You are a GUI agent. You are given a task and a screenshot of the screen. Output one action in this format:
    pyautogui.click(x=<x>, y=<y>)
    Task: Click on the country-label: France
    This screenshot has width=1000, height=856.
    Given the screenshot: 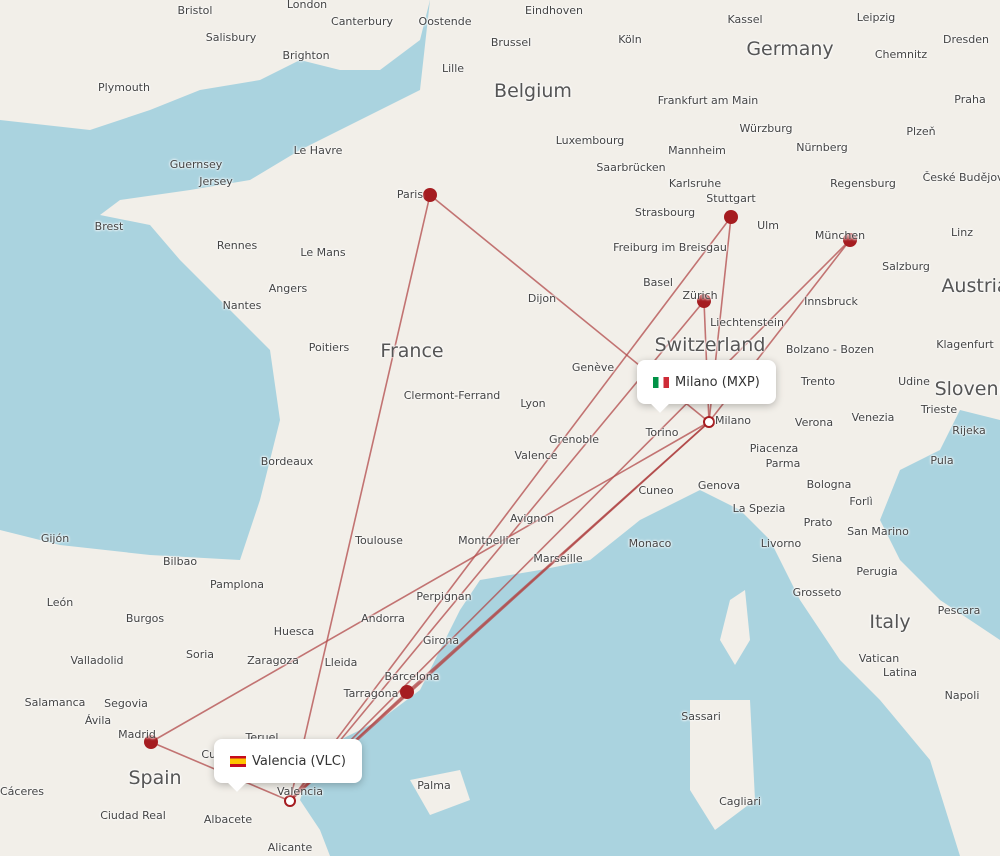 What is the action you would take?
    pyautogui.click(x=412, y=351)
    